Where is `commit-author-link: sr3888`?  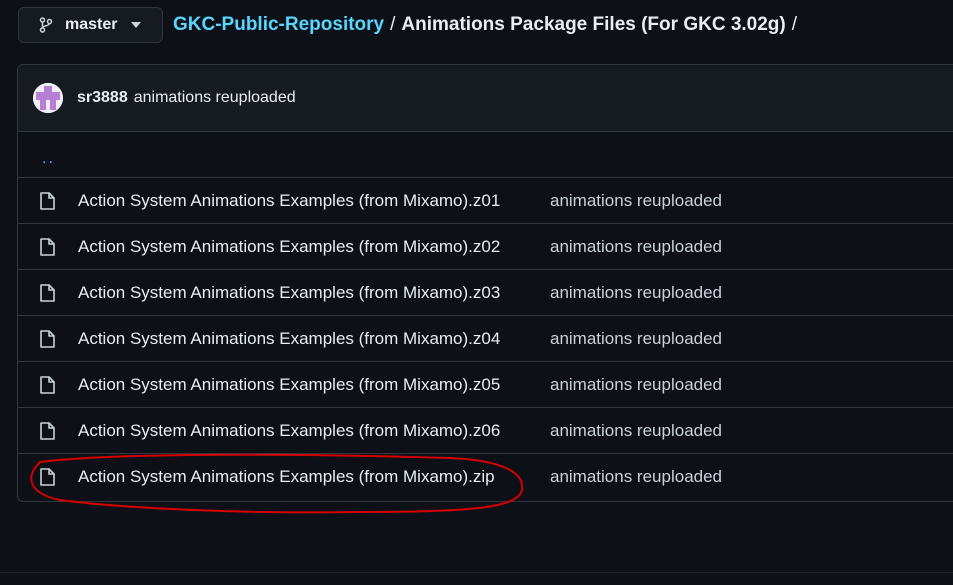
commit-author-link: sr3888 is located at coordinates (102, 98).